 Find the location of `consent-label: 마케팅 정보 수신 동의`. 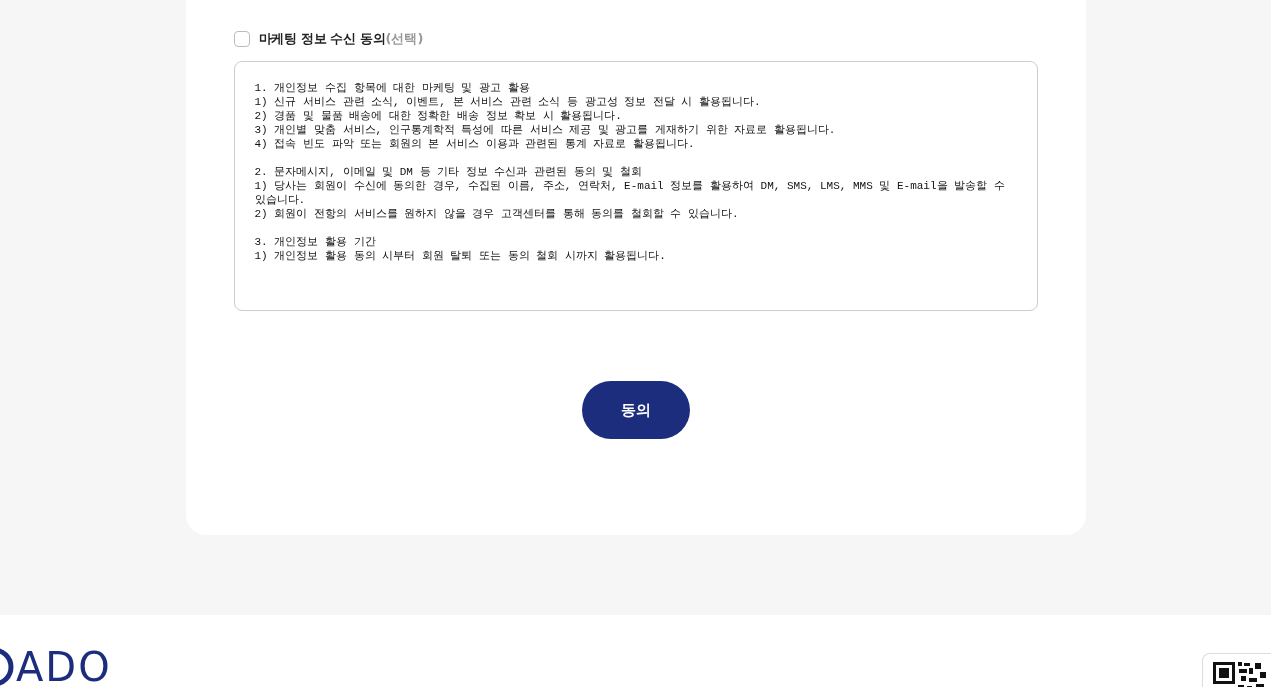

consent-label: 마케팅 정보 수신 동의 is located at coordinates (322, 39).